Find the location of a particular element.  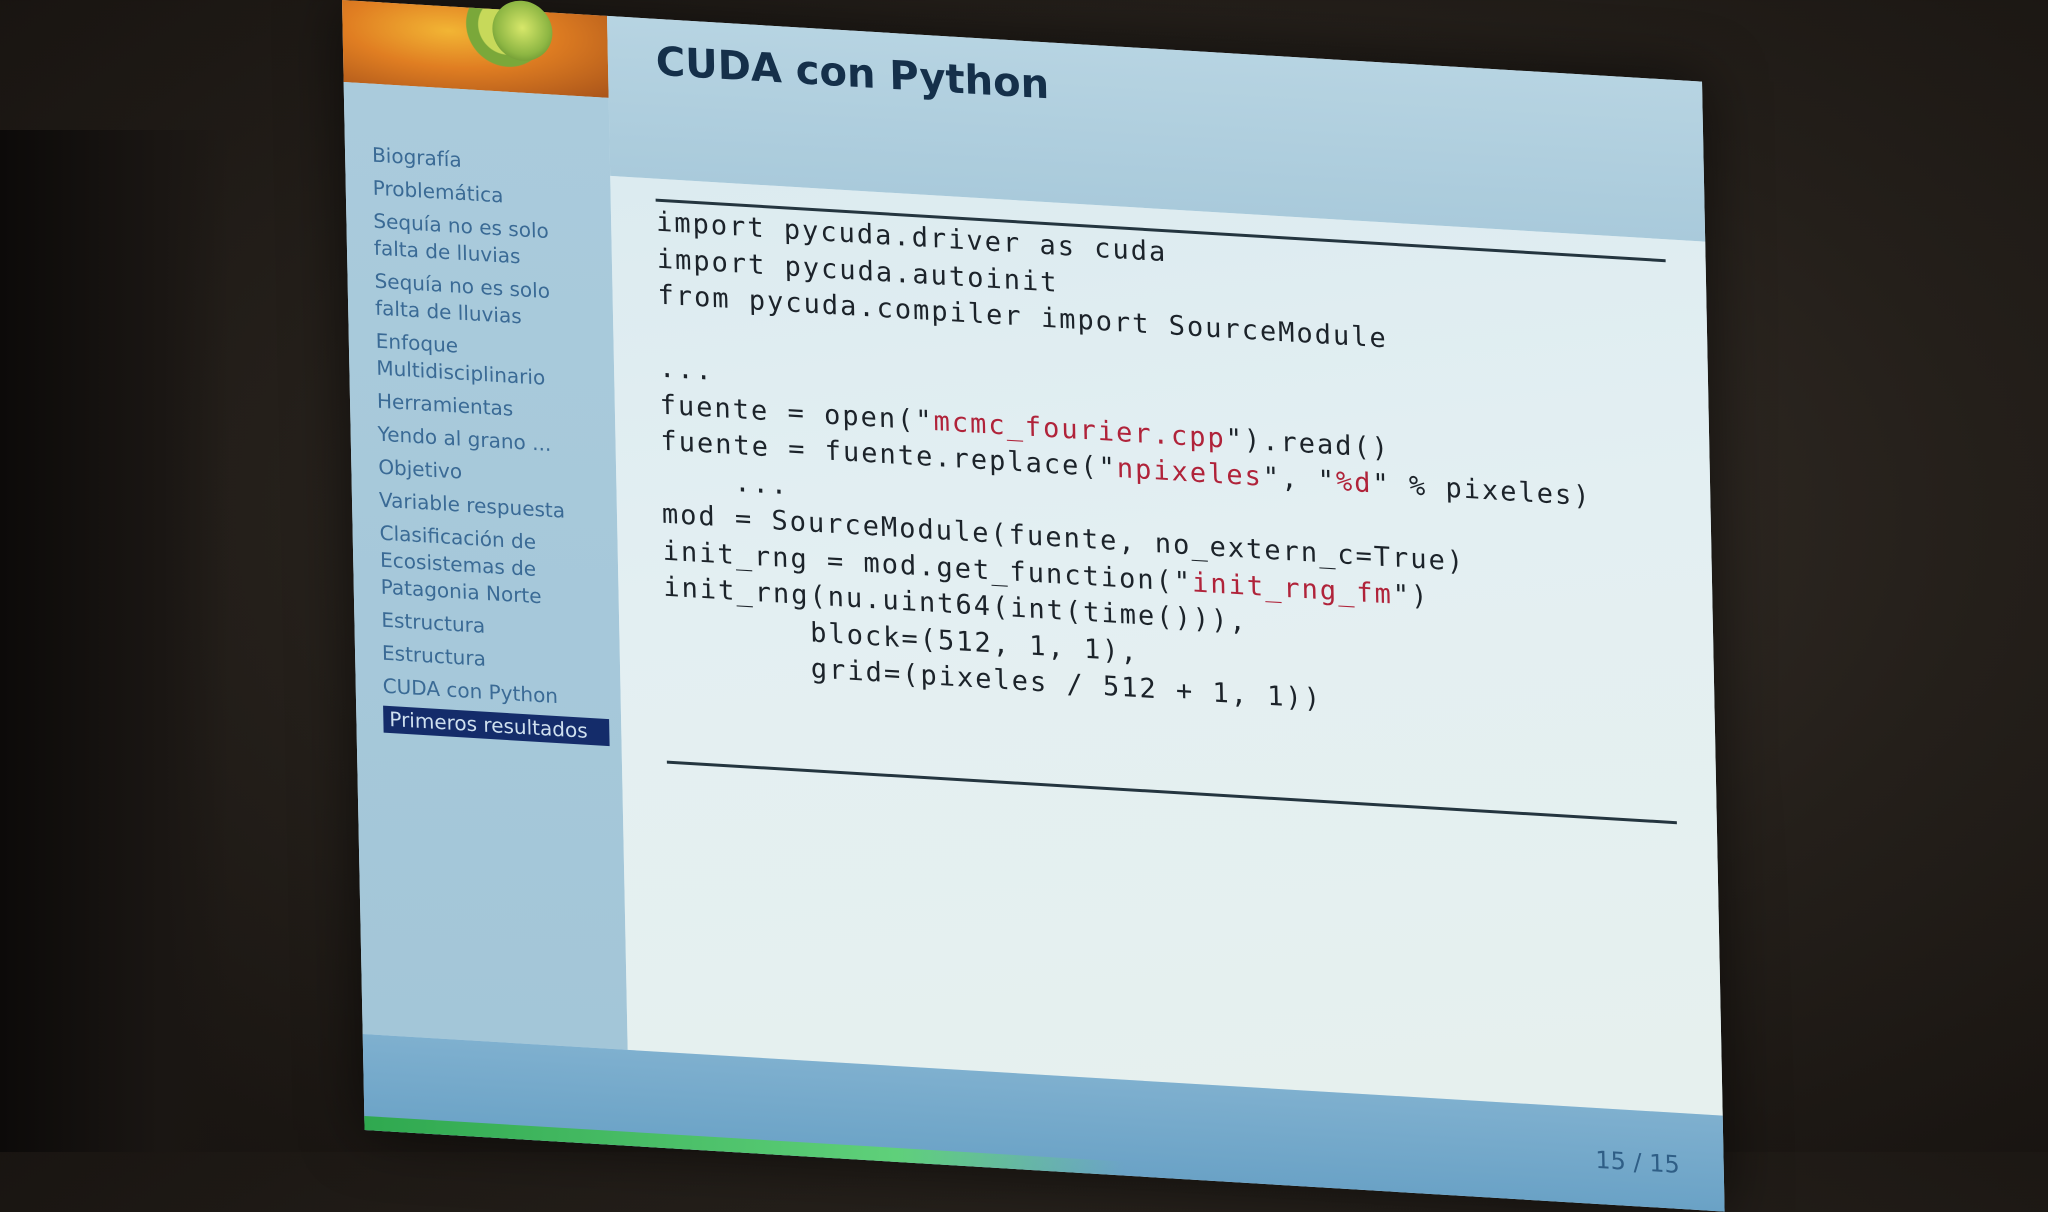

code-bottom-rule is located at coordinates (1171, 792).